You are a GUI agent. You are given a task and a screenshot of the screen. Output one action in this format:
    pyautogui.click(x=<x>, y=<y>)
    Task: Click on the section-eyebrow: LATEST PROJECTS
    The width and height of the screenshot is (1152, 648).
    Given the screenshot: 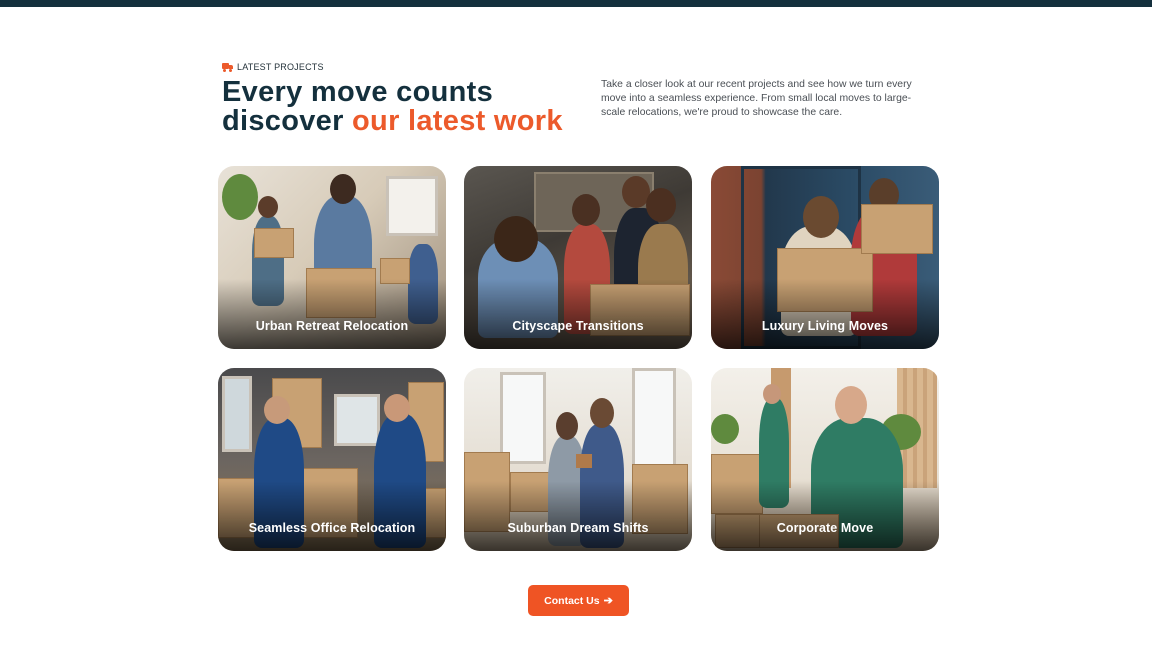 What is the action you would take?
    pyautogui.click(x=273, y=67)
    